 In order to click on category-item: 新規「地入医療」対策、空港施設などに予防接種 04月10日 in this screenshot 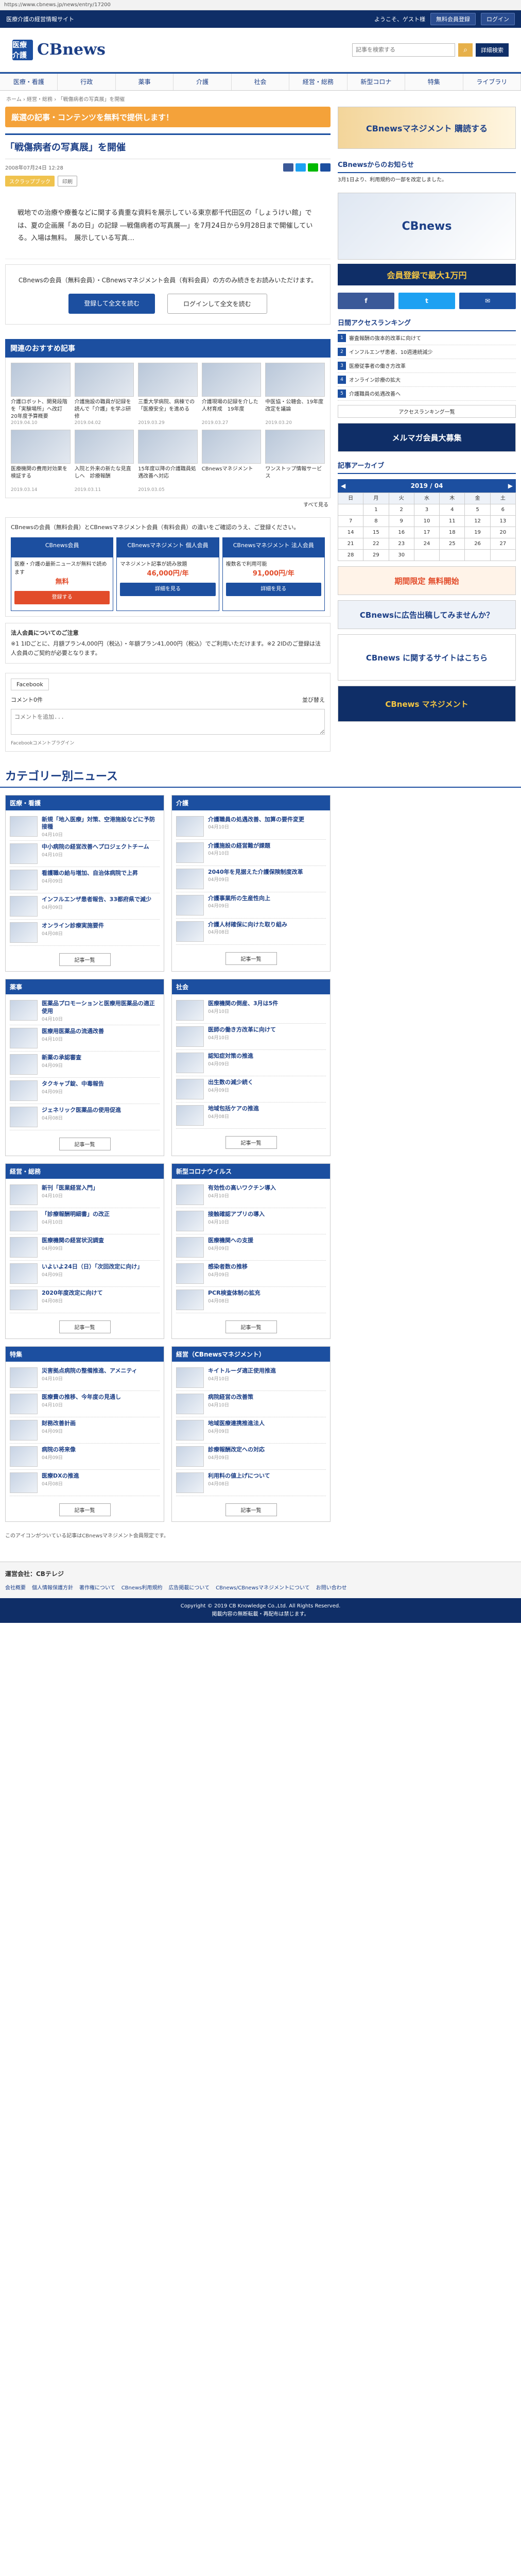, I will do `click(85, 827)`.